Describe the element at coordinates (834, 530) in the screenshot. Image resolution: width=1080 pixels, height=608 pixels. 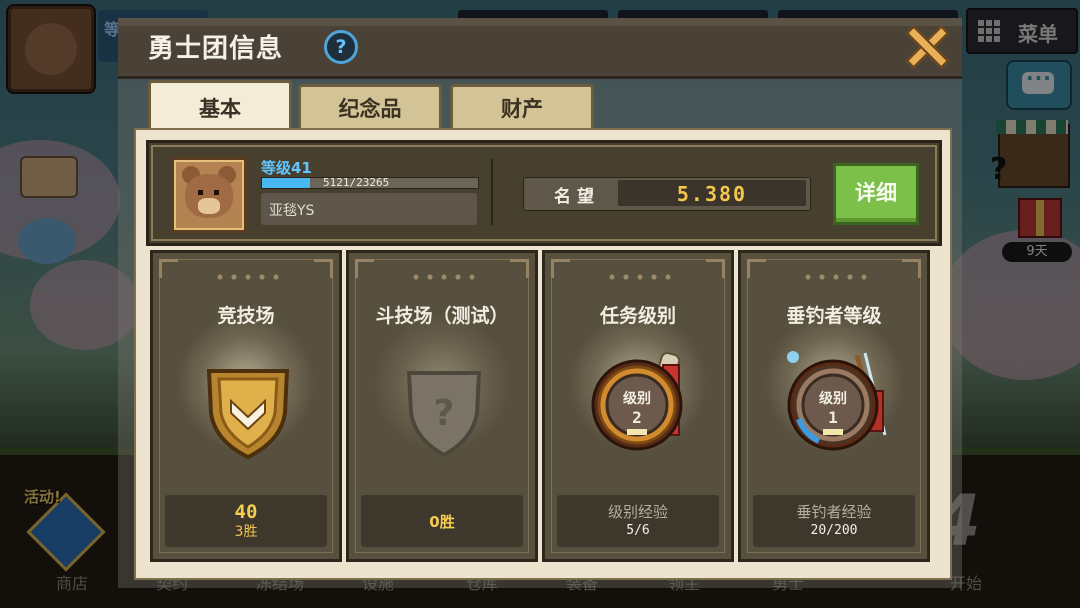
I see `angler-exp-value: 20/200` at that location.